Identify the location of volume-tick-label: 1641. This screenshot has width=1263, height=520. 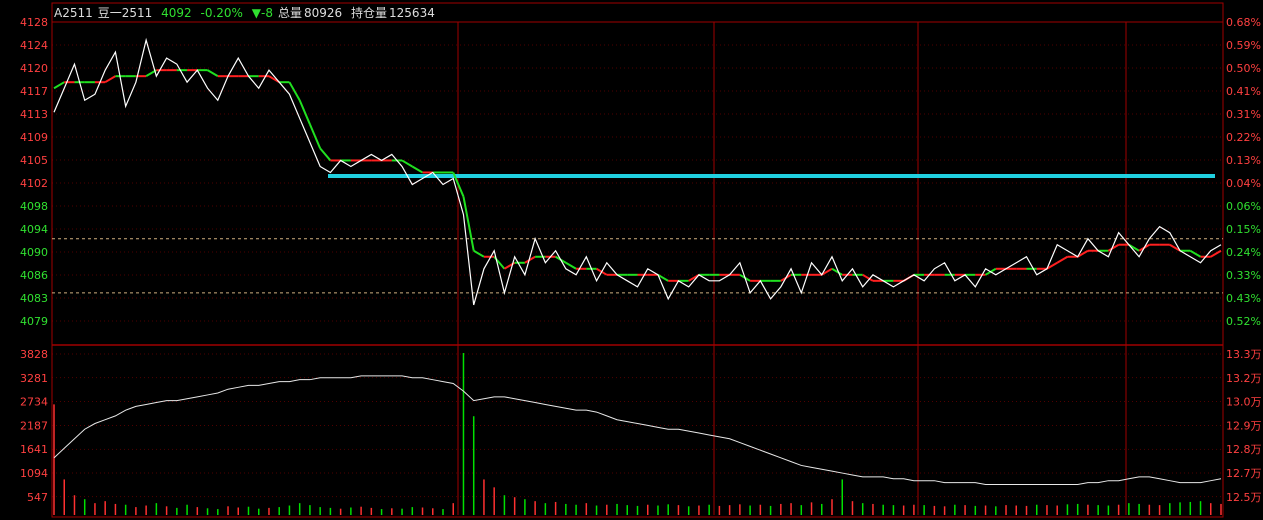
(34, 449).